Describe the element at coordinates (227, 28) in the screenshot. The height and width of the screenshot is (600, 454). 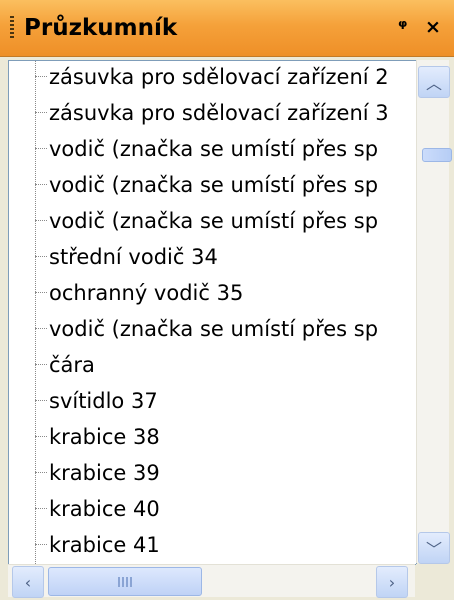
I see `panel-titlebar: Průzkumník ᵠ ×` at that location.